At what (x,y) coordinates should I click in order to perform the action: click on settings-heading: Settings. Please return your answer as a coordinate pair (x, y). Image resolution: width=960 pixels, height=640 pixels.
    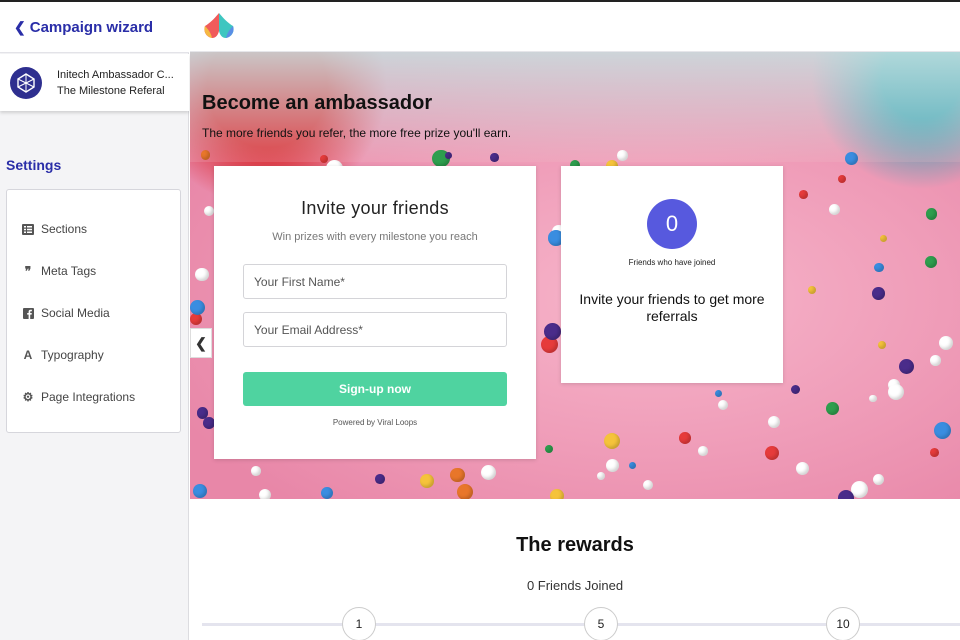
    Looking at the image, I should click on (34, 165).